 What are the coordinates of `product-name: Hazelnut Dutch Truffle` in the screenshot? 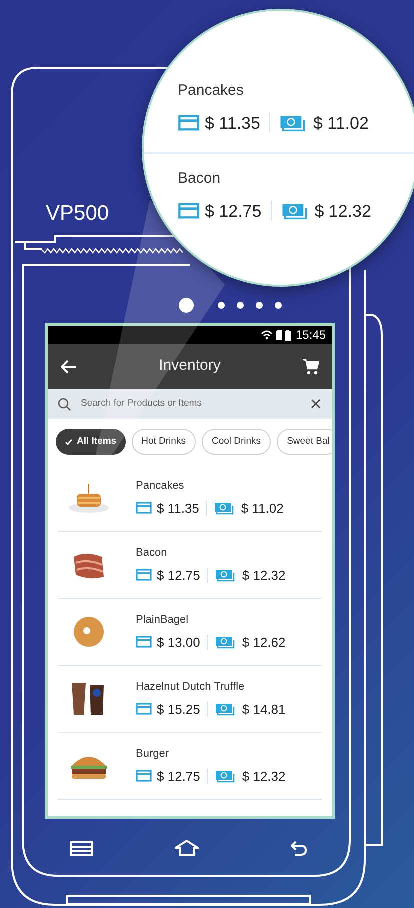 It's located at (191, 687).